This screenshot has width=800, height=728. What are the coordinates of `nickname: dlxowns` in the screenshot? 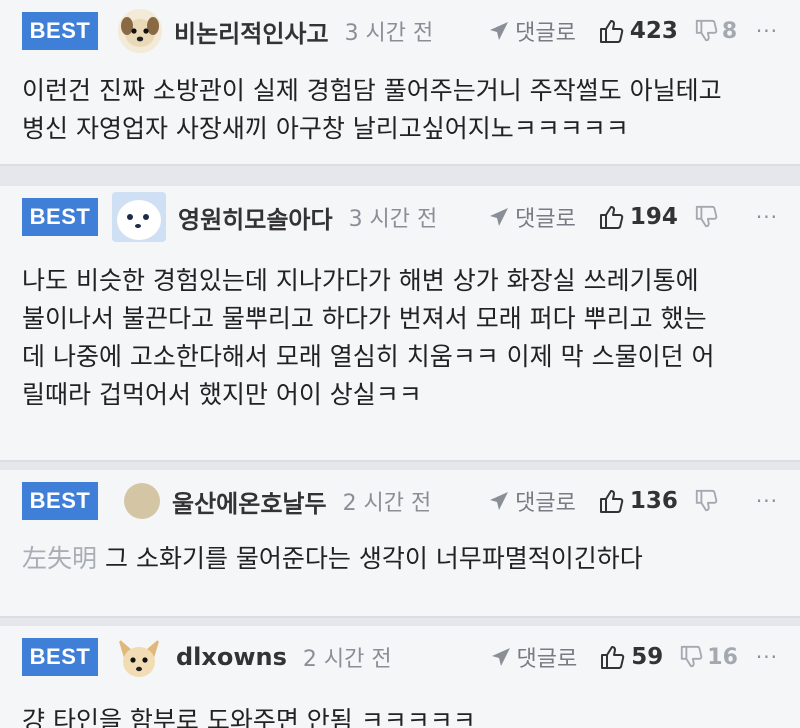 It's located at (231, 657).